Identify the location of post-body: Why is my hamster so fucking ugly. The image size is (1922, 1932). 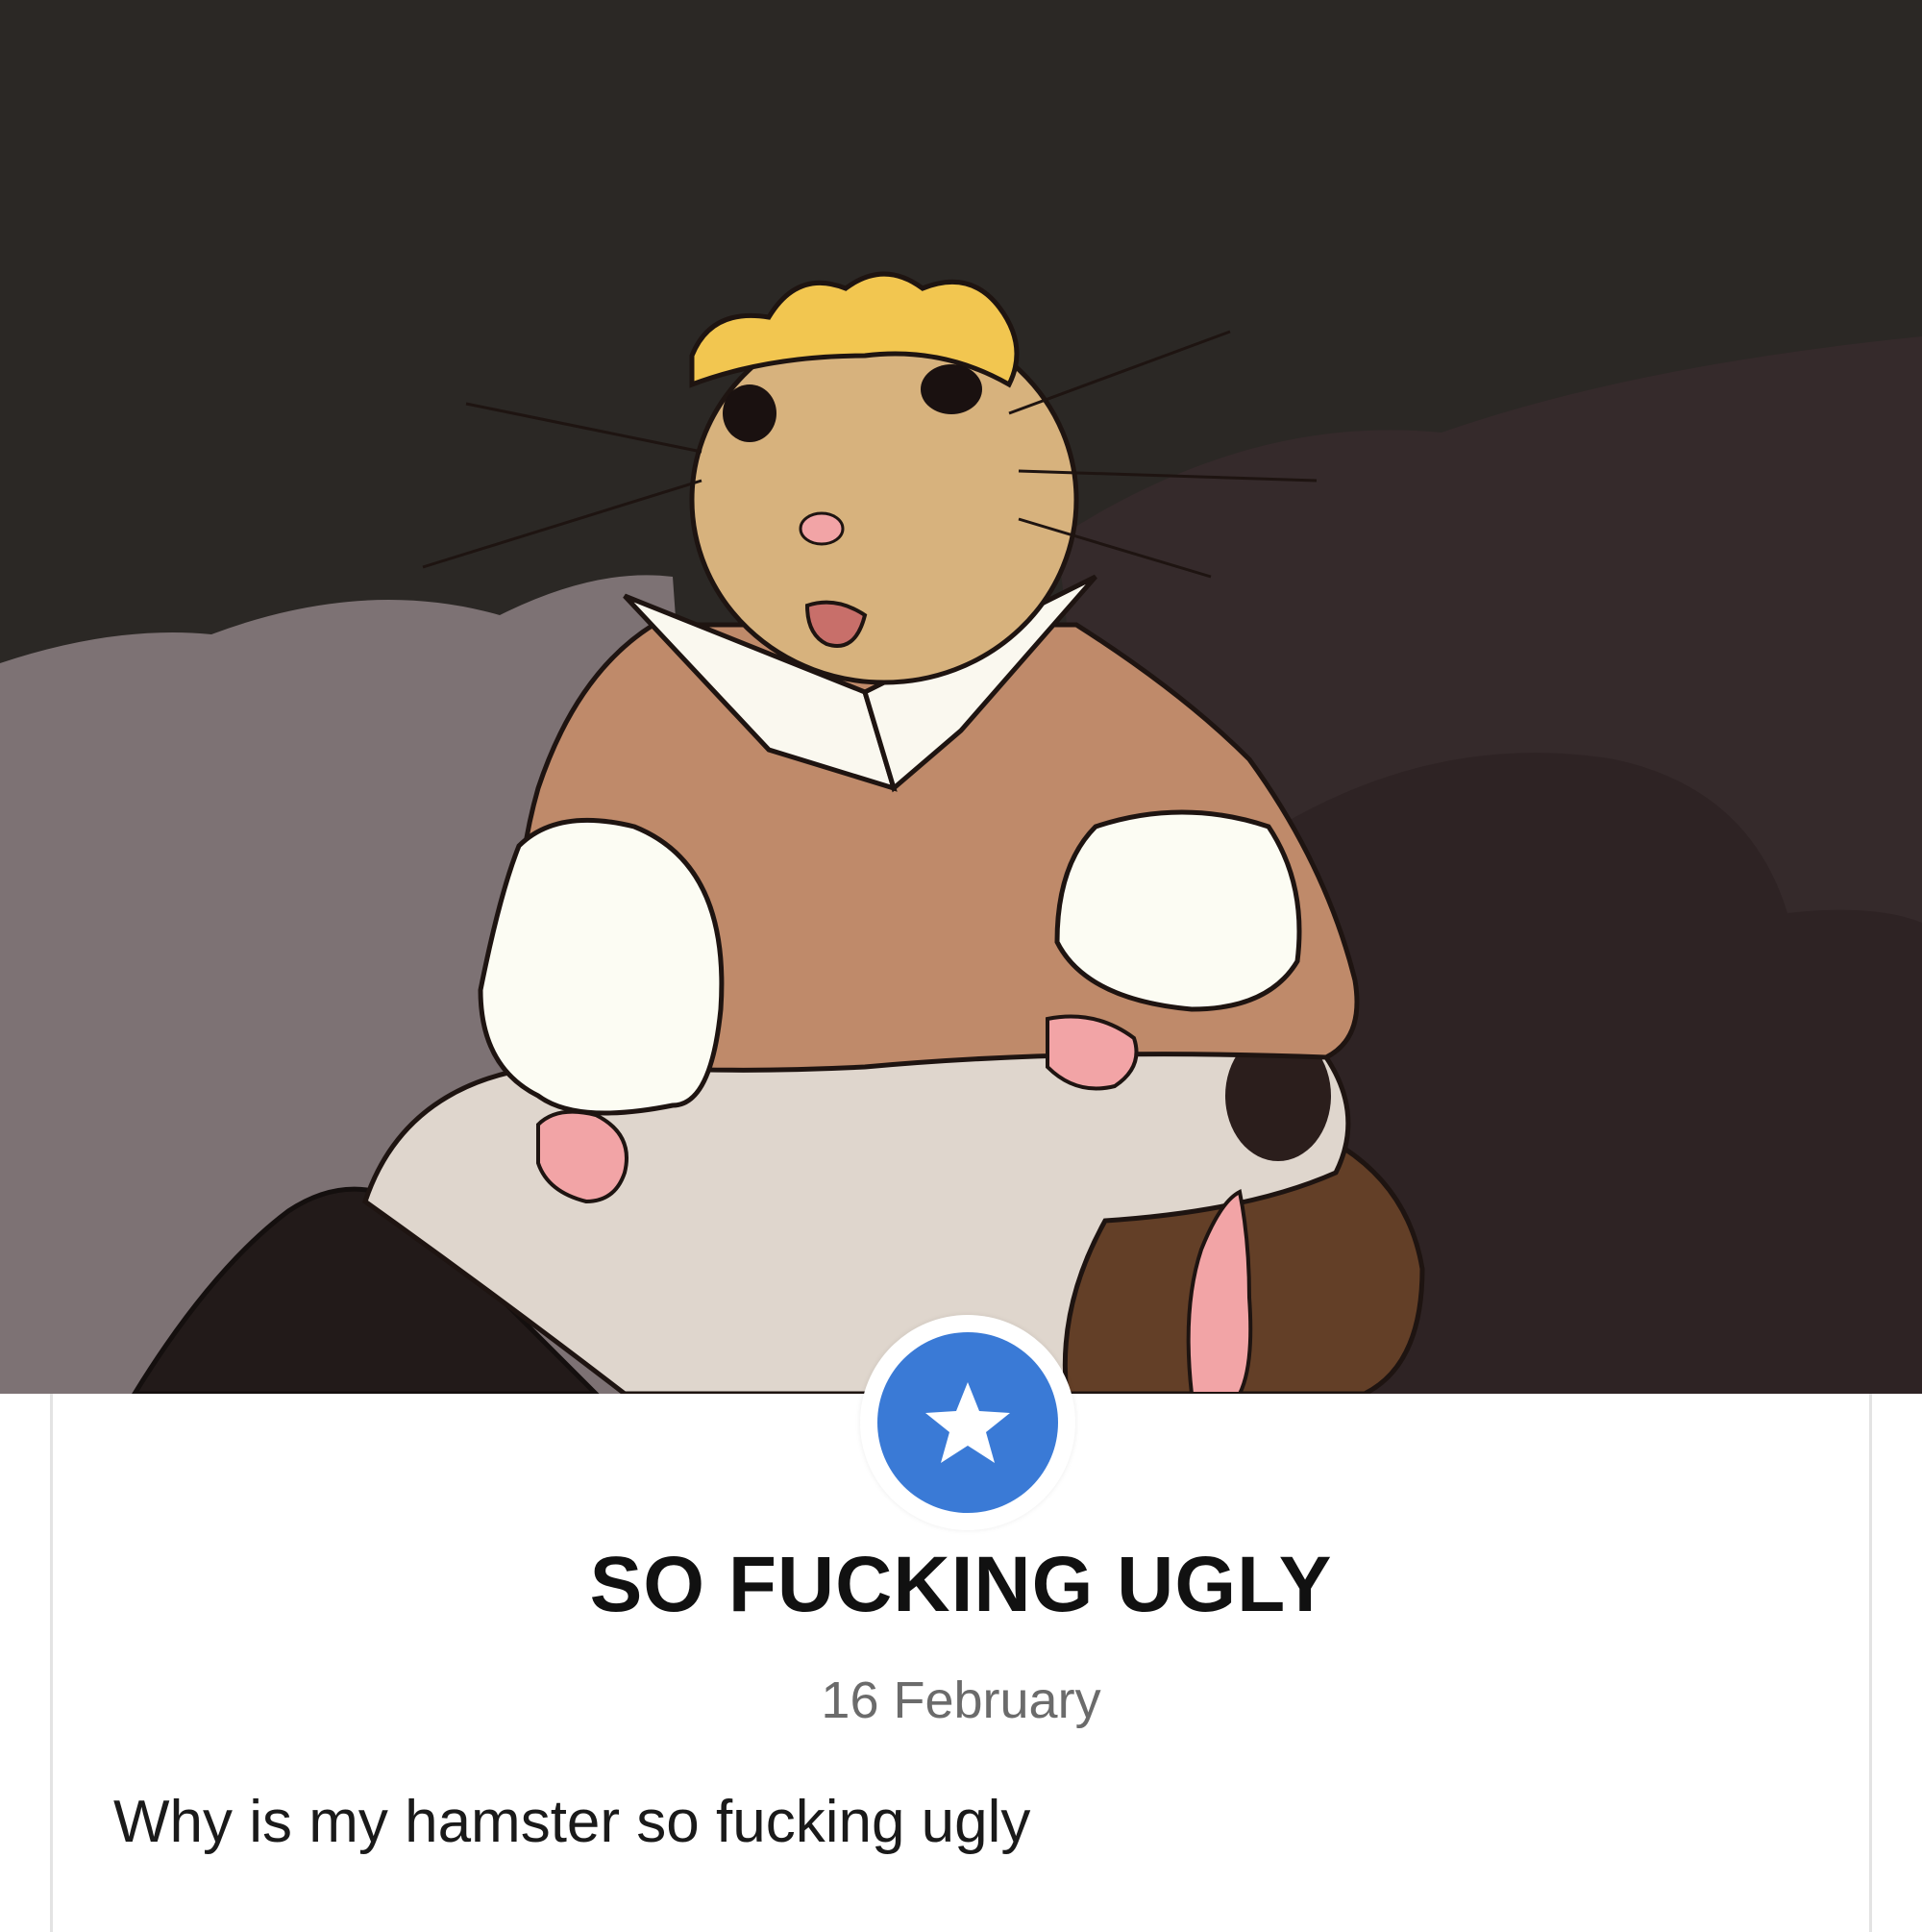
(572, 1822).